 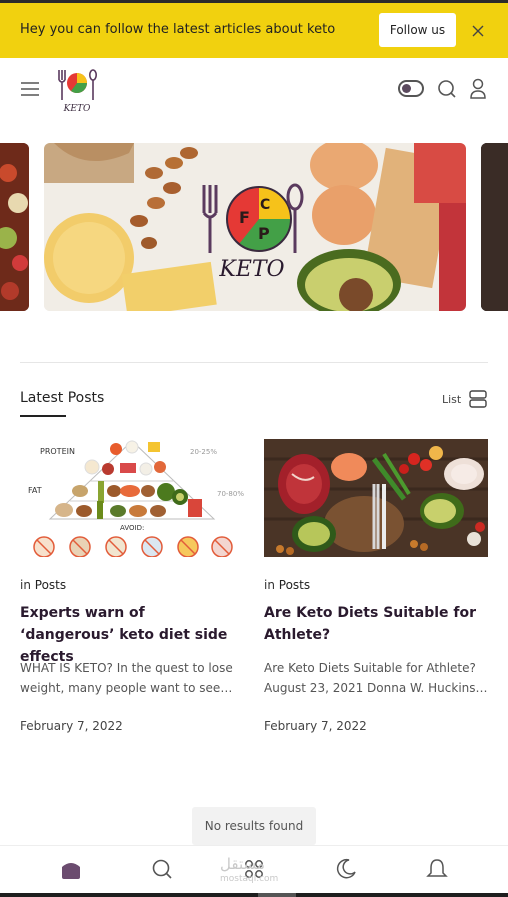 I want to click on section-divider, so click(x=254, y=362).